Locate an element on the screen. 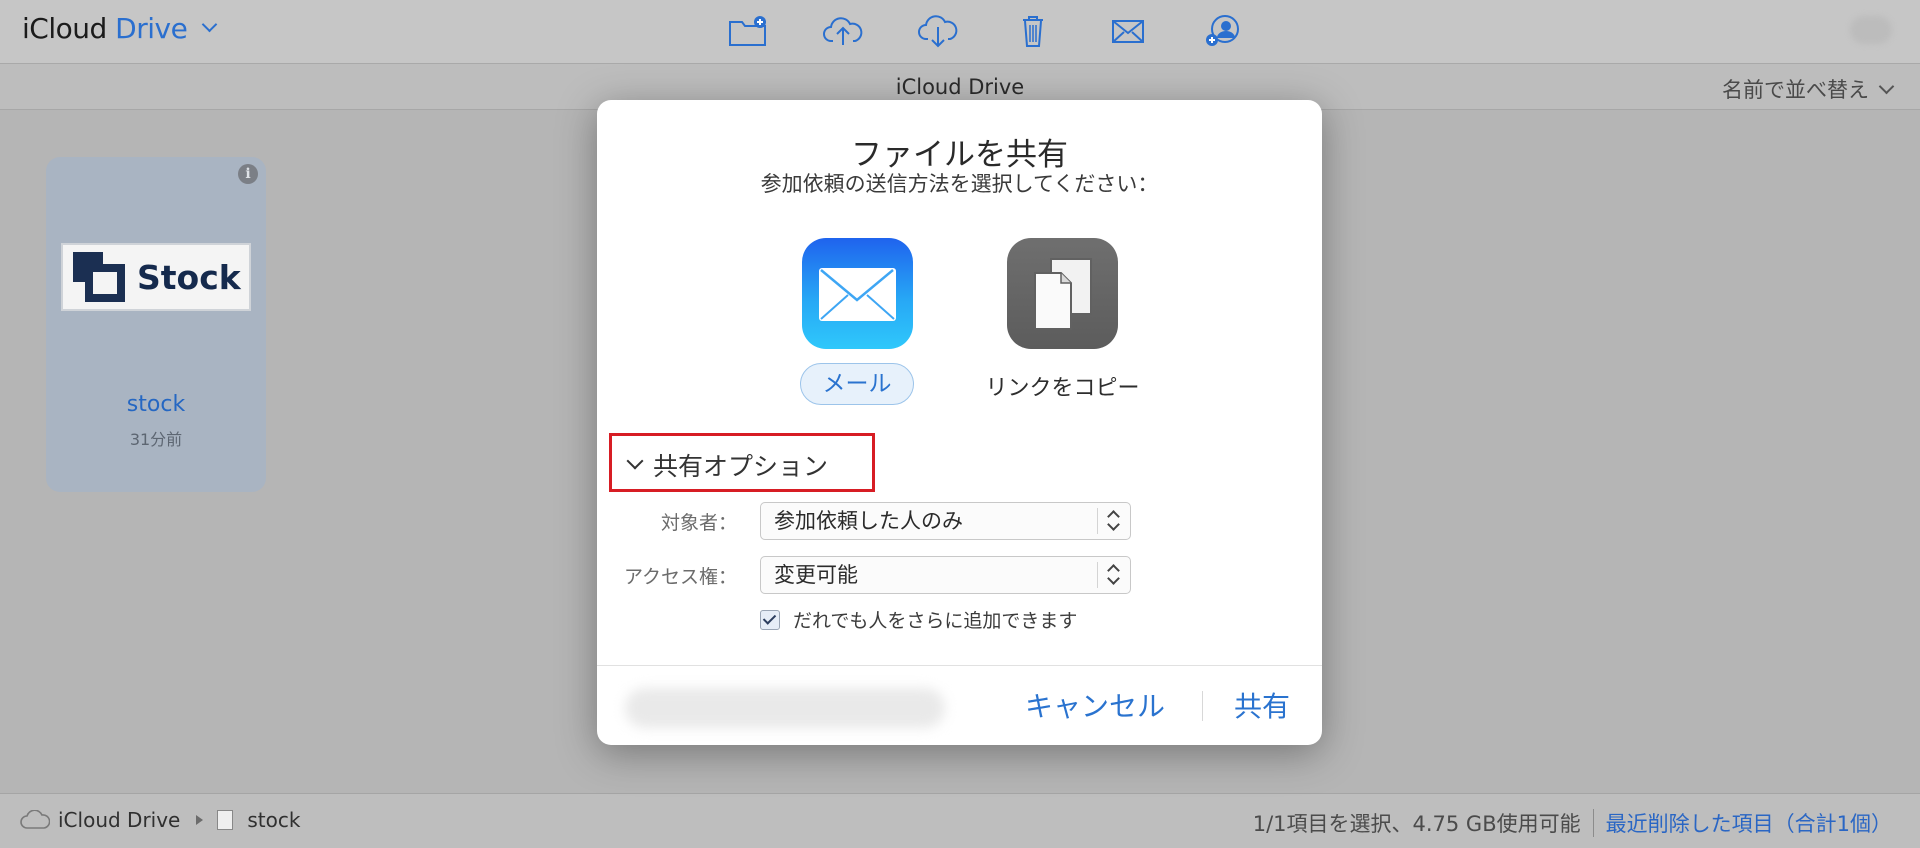 This screenshot has width=1920, height=848. delete-button is located at coordinates (1032, 31).